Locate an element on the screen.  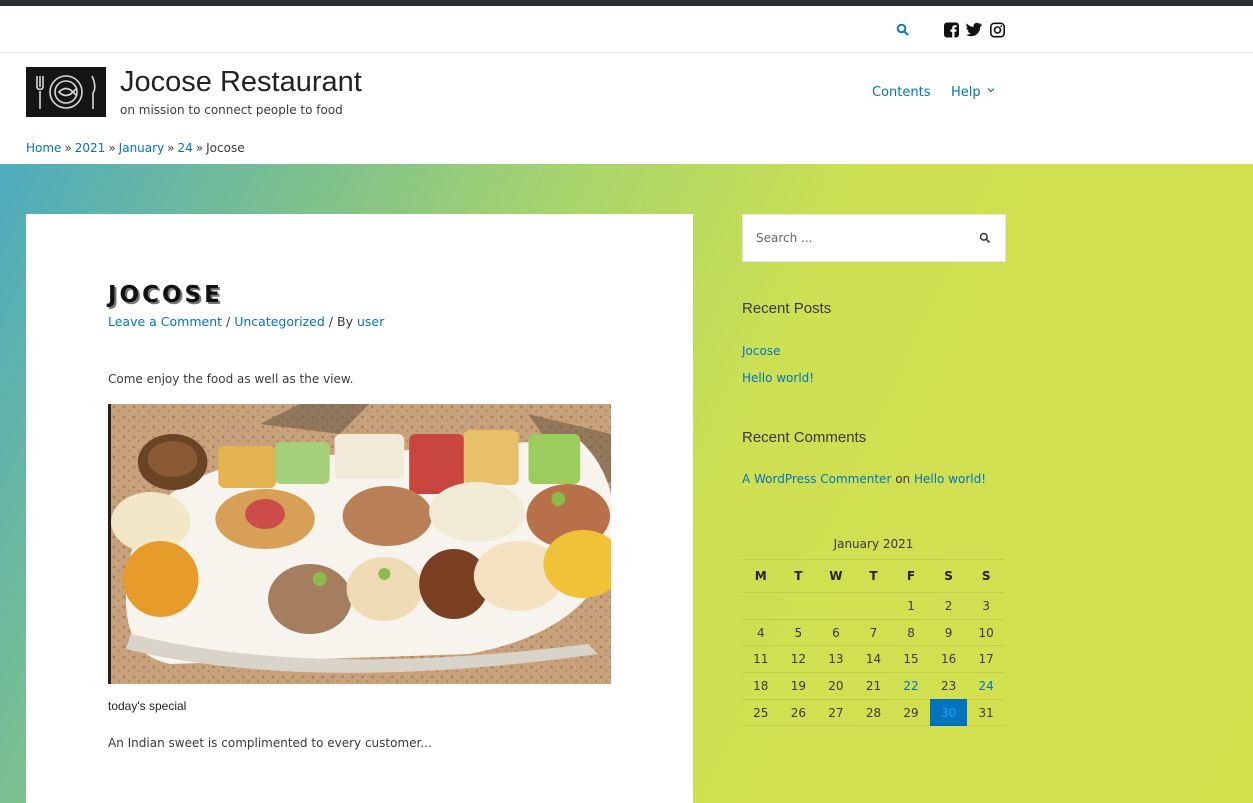
calendar-day: 9 is located at coordinates (948, 633).